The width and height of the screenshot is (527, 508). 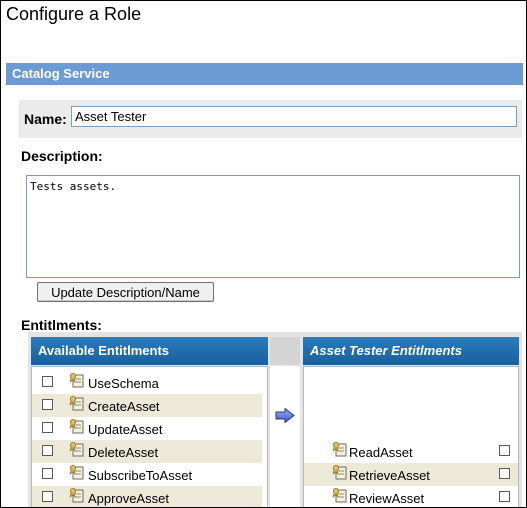 What do you see at coordinates (389, 475) in the screenshot?
I see `entitlement-label: RetrieveAsset` at bounding box center [389, 475].